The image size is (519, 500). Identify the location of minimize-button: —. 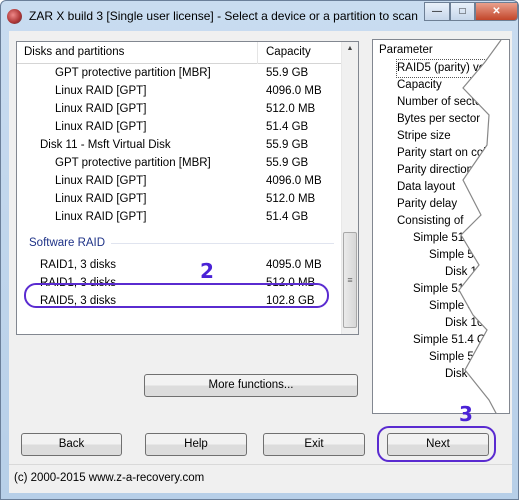
(437, 11).